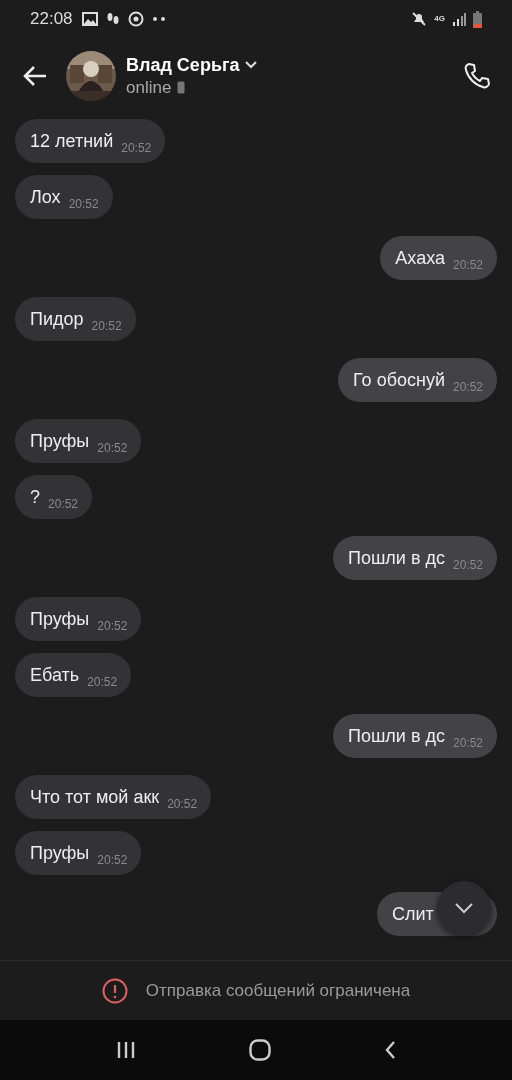 The width and height of the screenshot is (512, 1080). I want to click on contact-status: online, so click(149, 87).